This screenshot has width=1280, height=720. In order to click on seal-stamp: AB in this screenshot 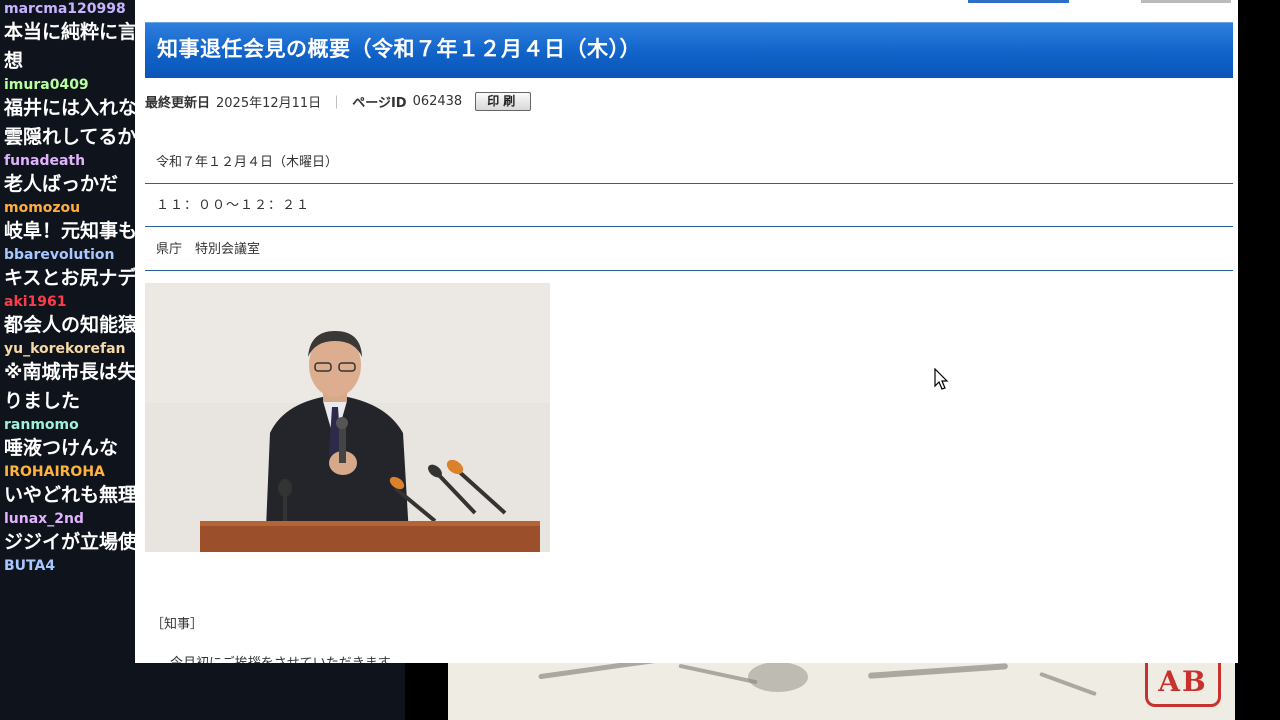, I will do `click(1183, 684)`.